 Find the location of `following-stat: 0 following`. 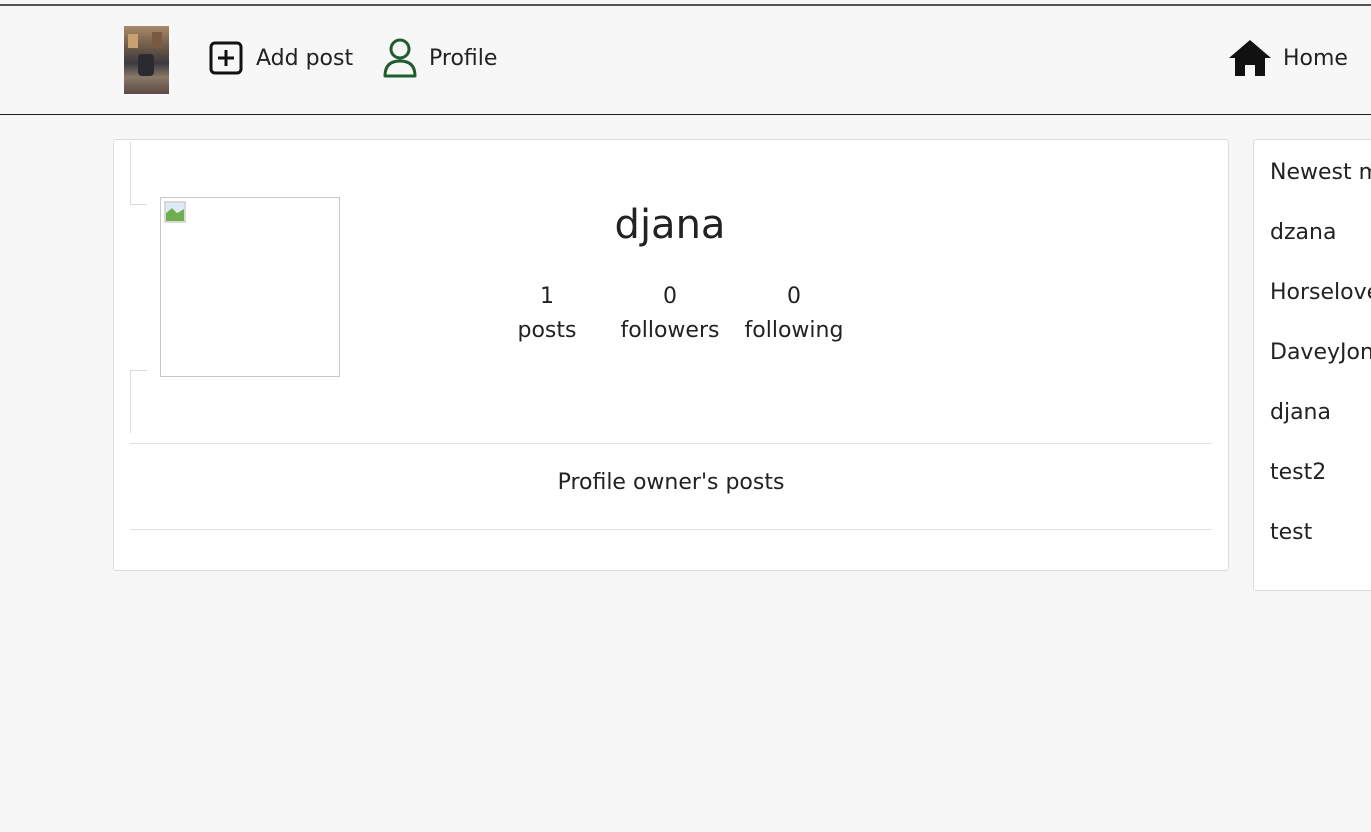

following-stat: 0 following is located at coordinates (794, 314).